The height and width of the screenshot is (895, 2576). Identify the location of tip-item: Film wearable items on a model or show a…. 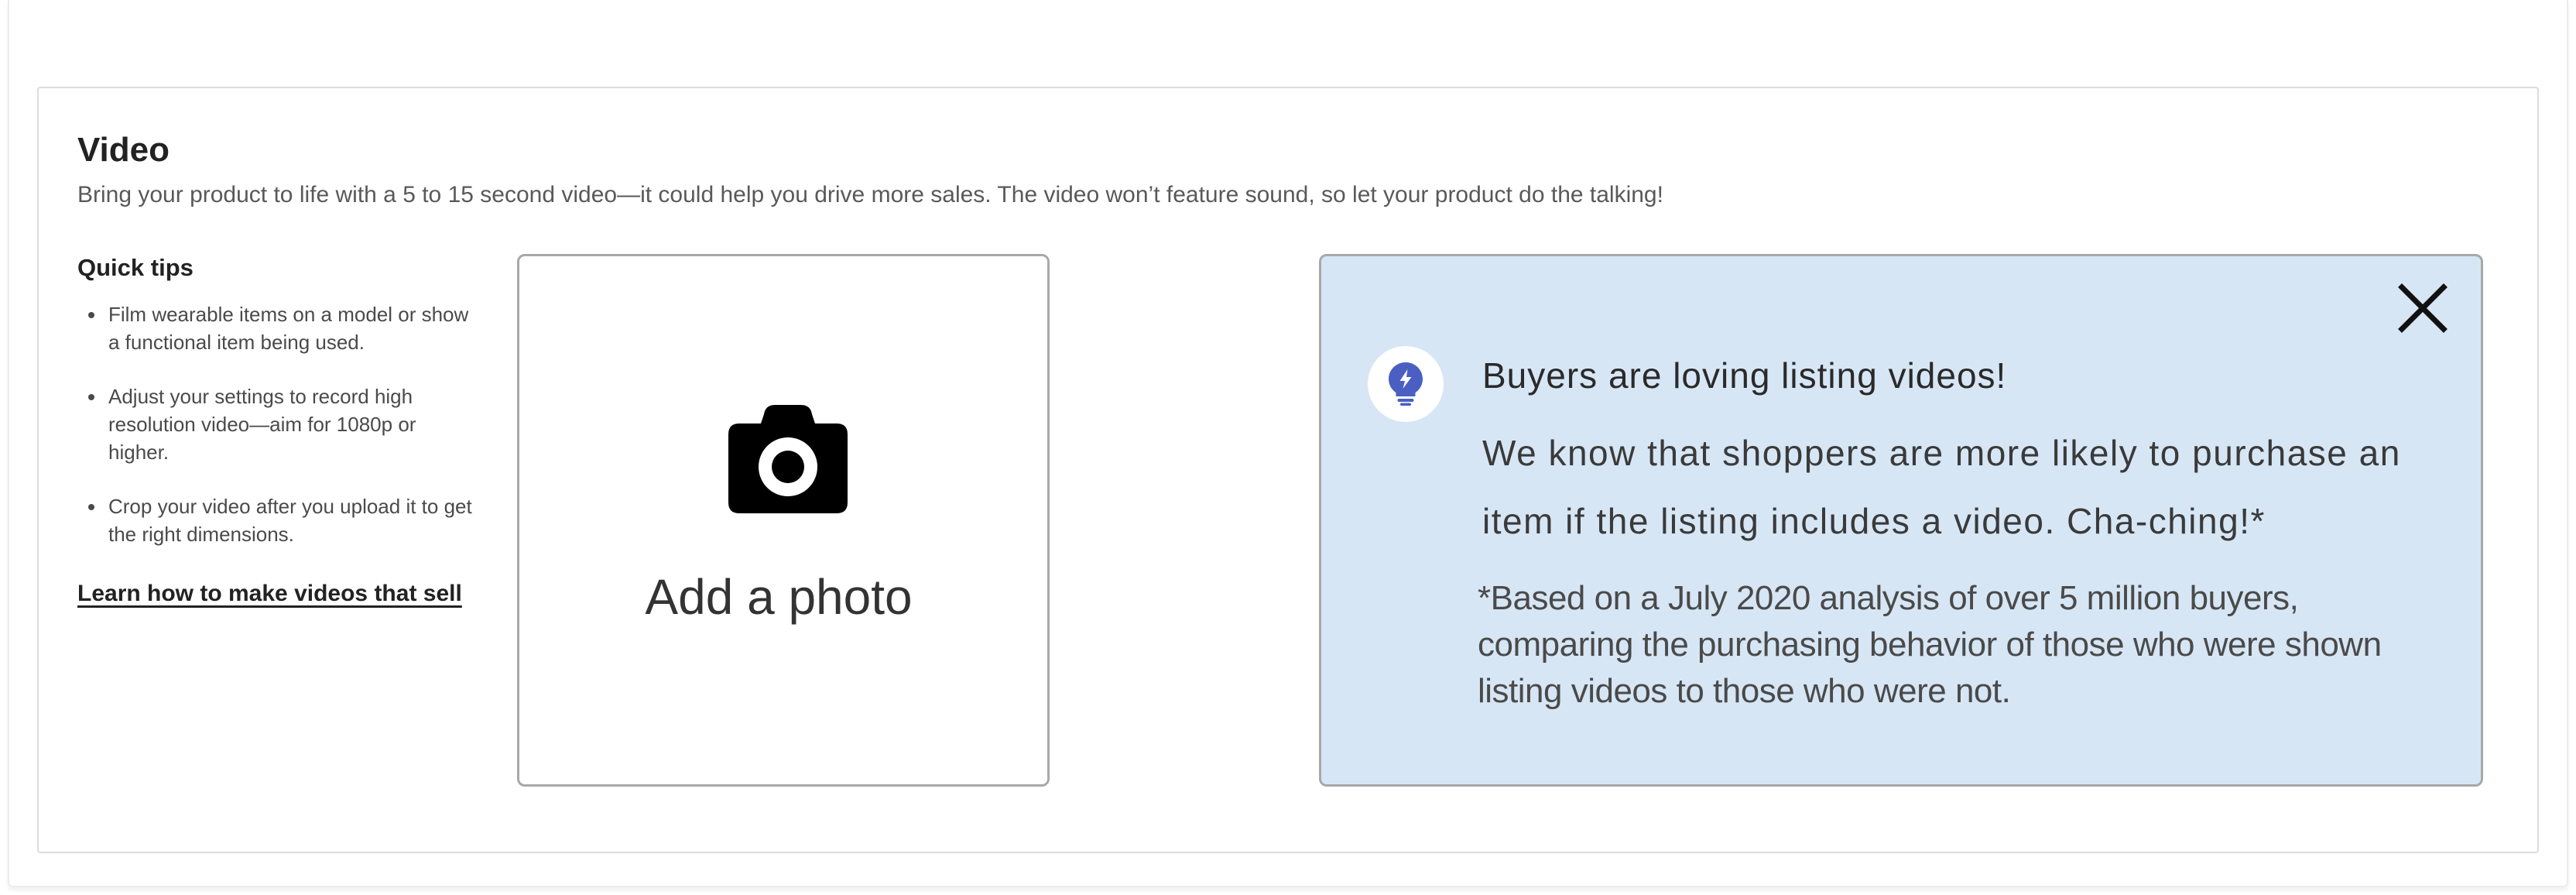
(278, 328).